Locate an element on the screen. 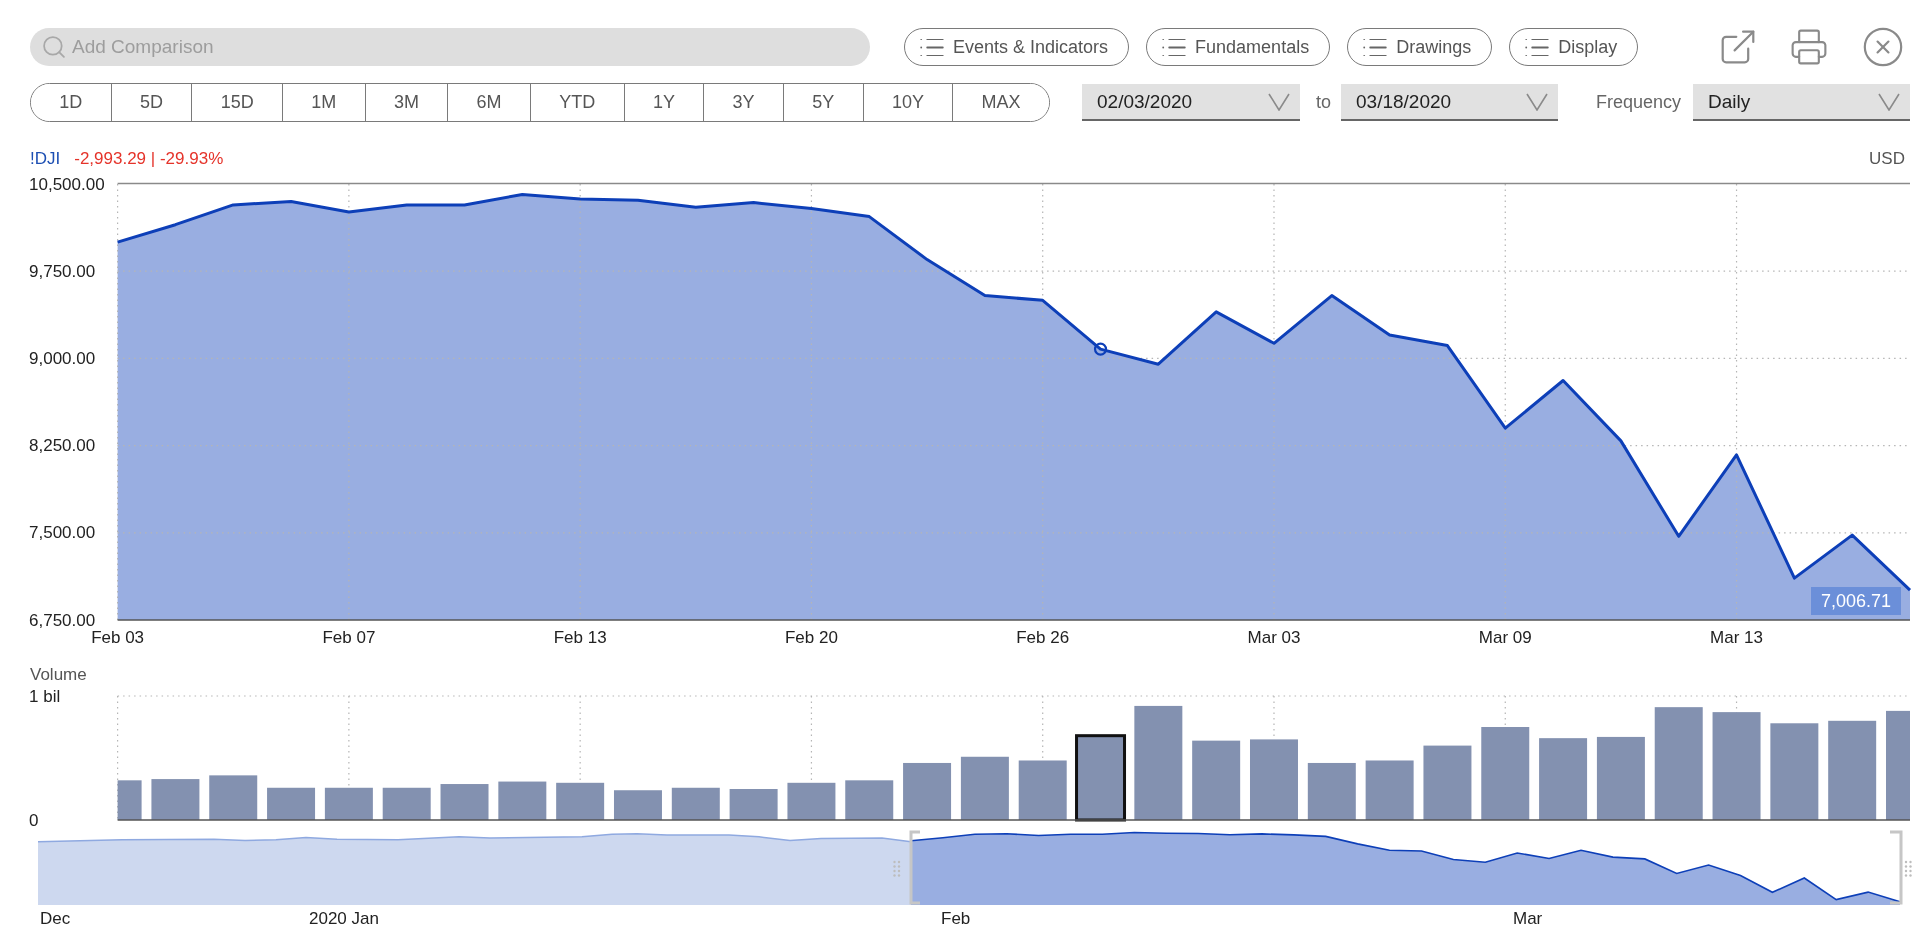 Image resolution: width=1920 pixels, height=929 pixels. navigator-selected-area is located at coordinates (1405, 868).